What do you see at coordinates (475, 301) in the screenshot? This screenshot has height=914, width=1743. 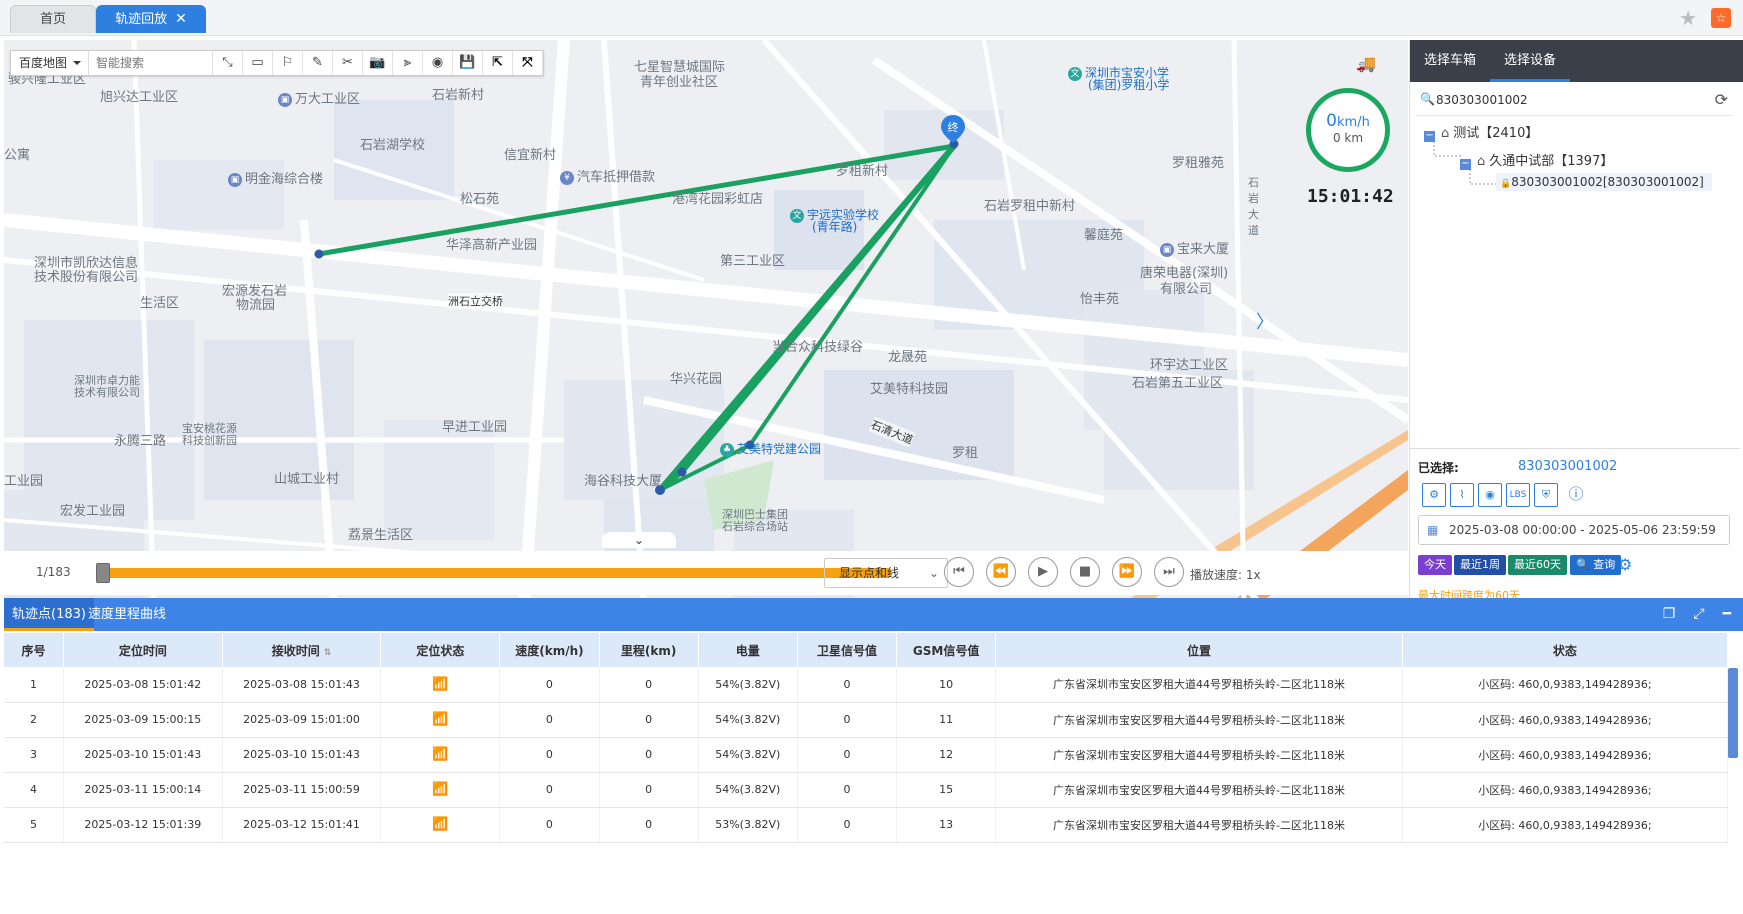 I see `map-road-label: 洲石立交桥` at bounding box center [475, 301].